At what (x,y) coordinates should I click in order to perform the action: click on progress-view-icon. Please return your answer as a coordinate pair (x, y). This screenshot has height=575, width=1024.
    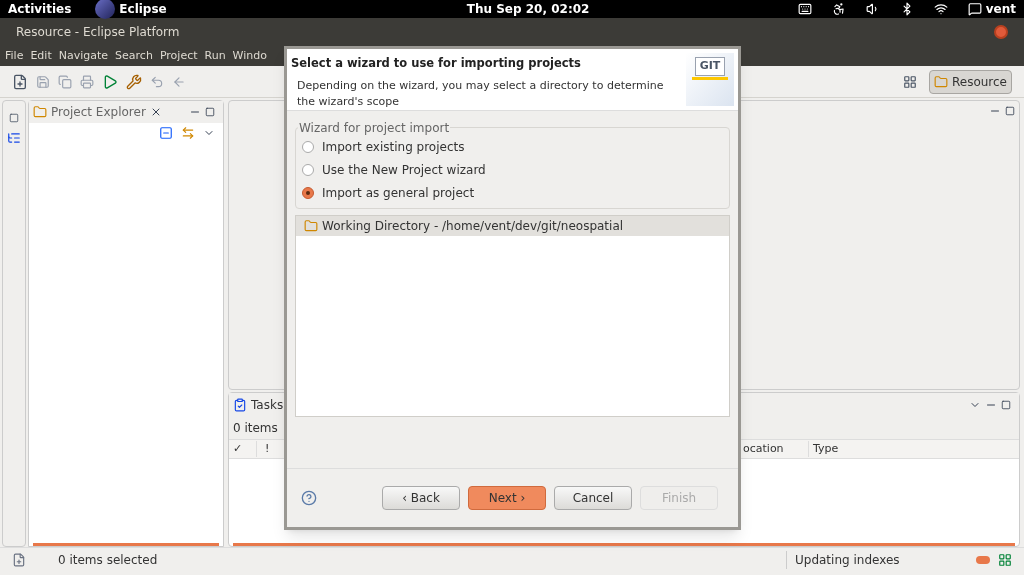
    Looking at the image, I should click on (1005, 559).